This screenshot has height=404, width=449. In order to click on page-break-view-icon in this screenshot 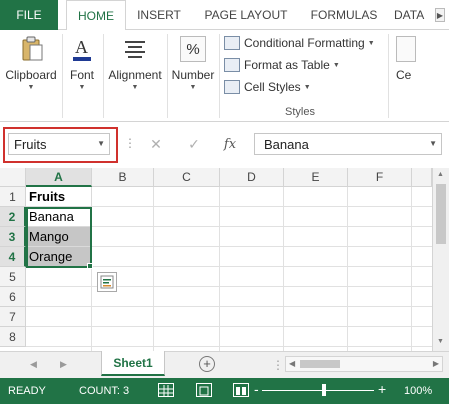, I will do `click(241, 390)`.